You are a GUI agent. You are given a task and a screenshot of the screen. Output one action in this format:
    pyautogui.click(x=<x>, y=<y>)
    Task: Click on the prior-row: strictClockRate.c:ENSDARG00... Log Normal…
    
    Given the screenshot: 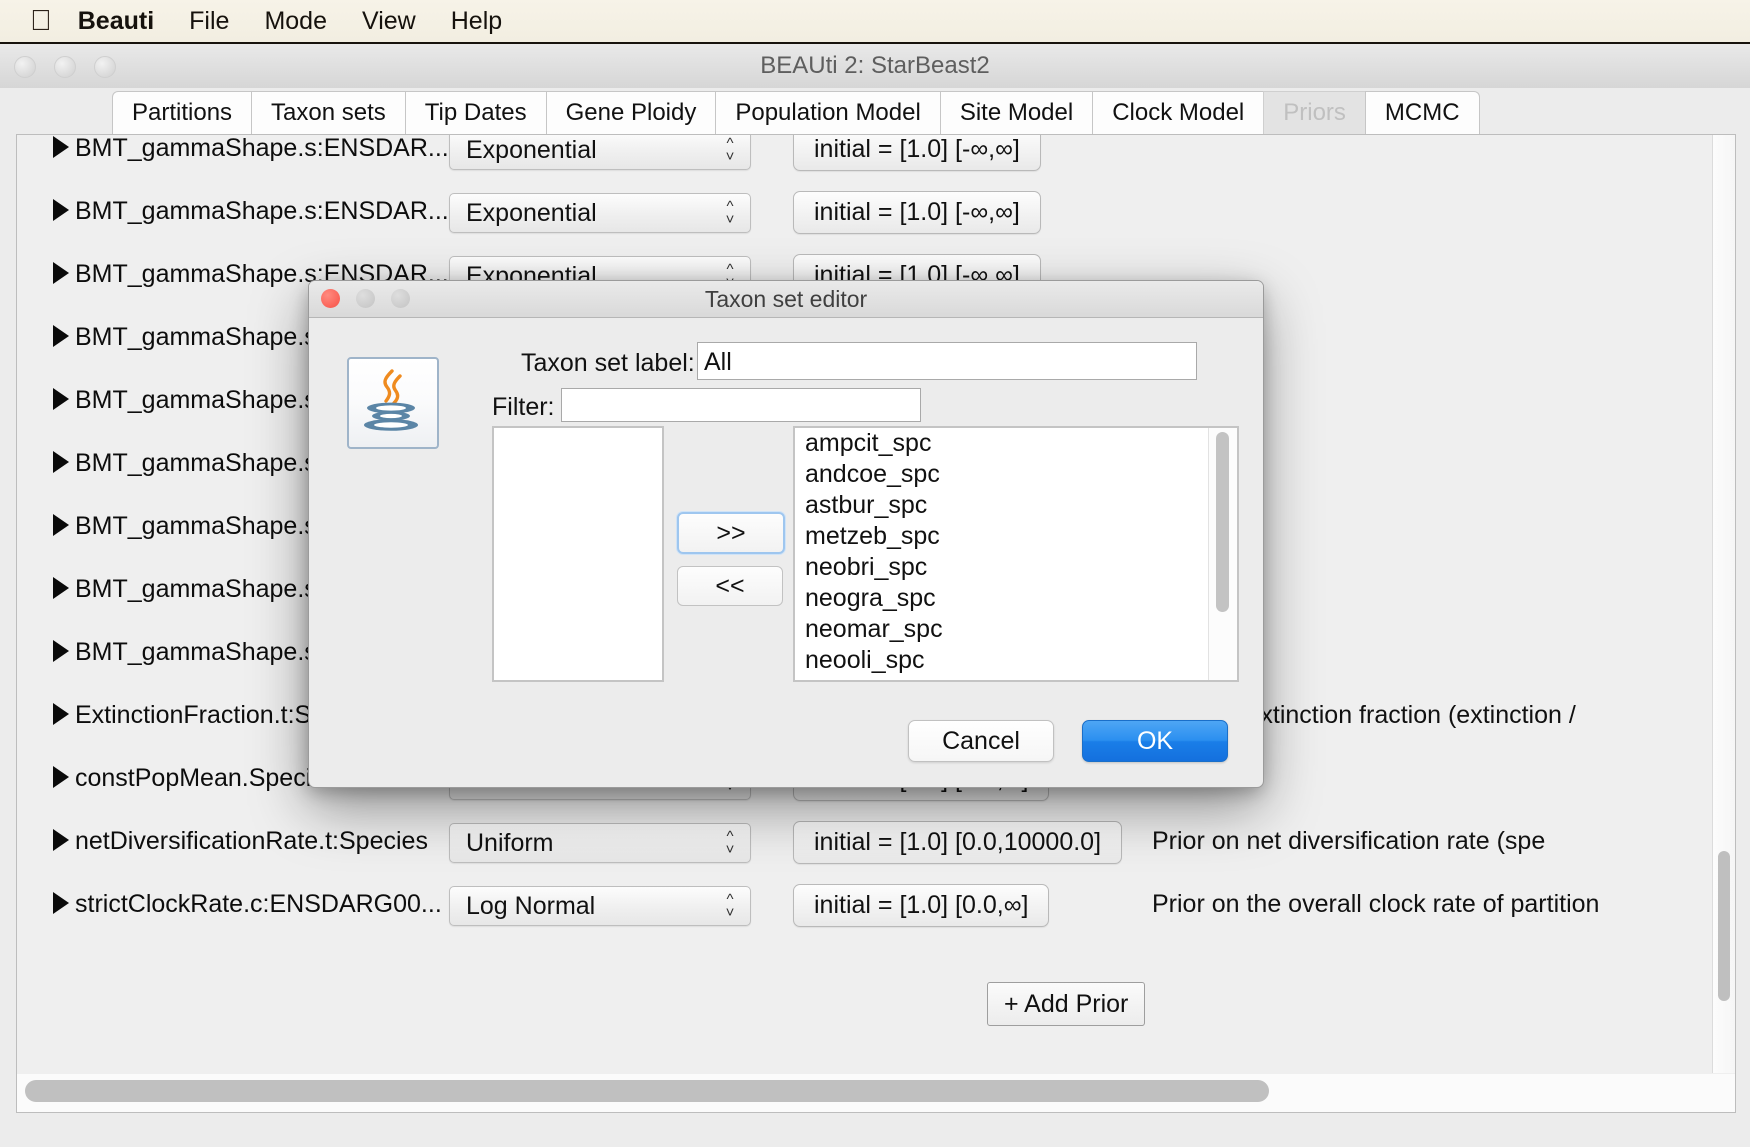 What is the action you would take?
    pyautogui.click(x=847, y=904)
    